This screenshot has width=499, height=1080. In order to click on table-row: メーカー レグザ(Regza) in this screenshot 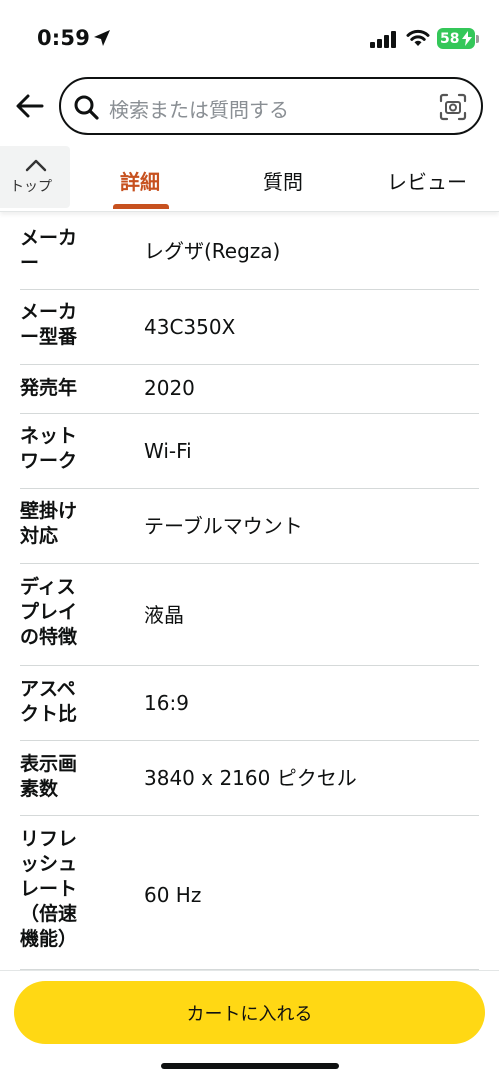, I will do `click(249, 251)`.